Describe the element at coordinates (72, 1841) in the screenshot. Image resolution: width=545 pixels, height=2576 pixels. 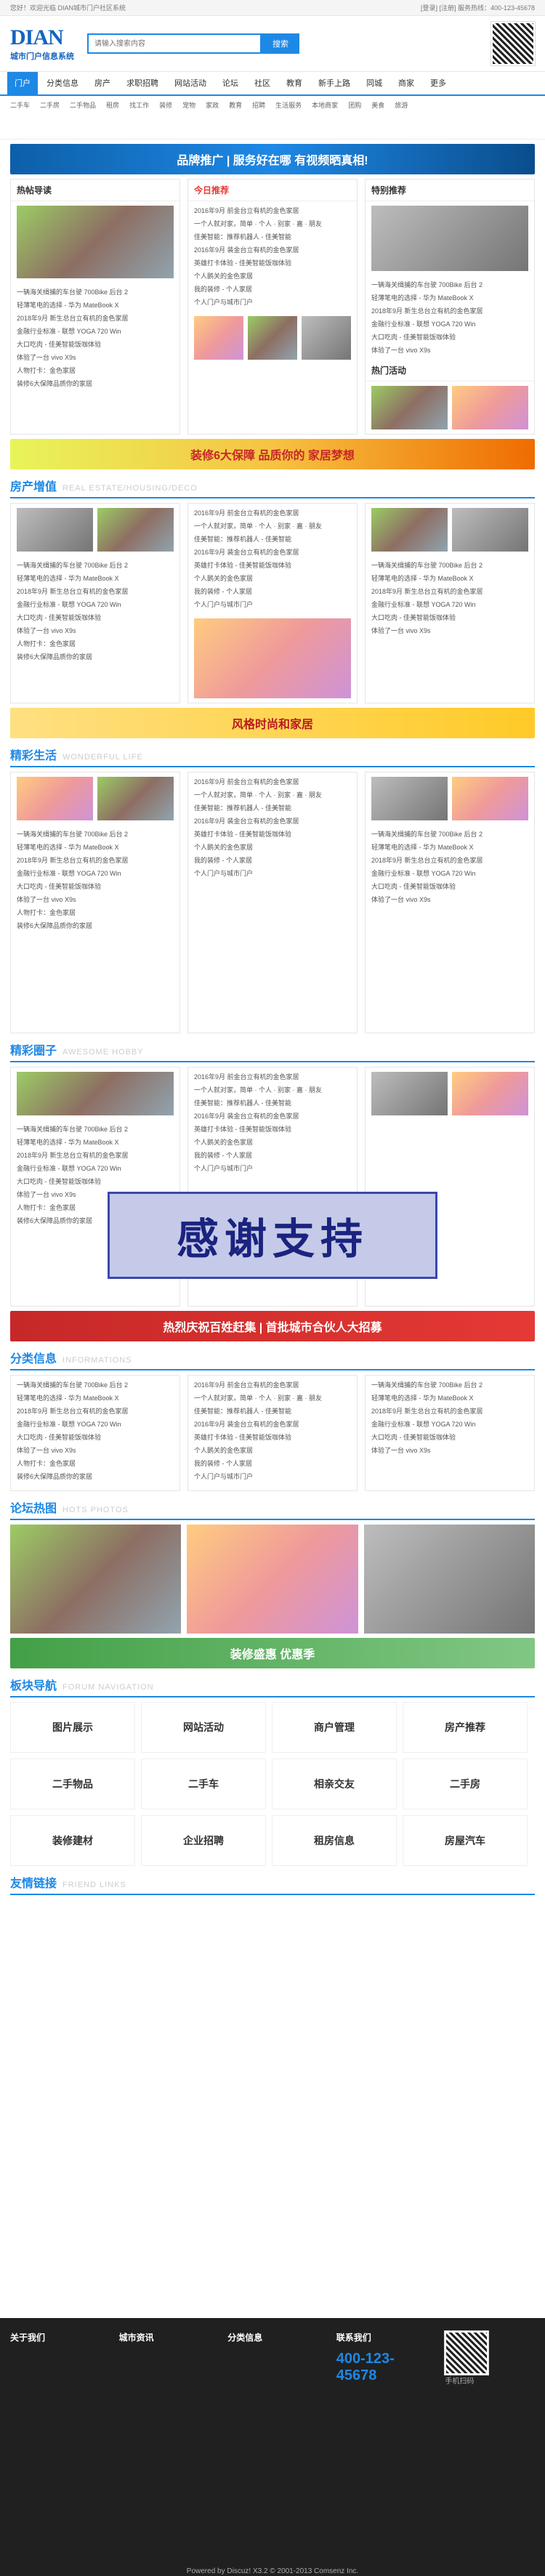
I see `forum-item: 装修建材` at that location.